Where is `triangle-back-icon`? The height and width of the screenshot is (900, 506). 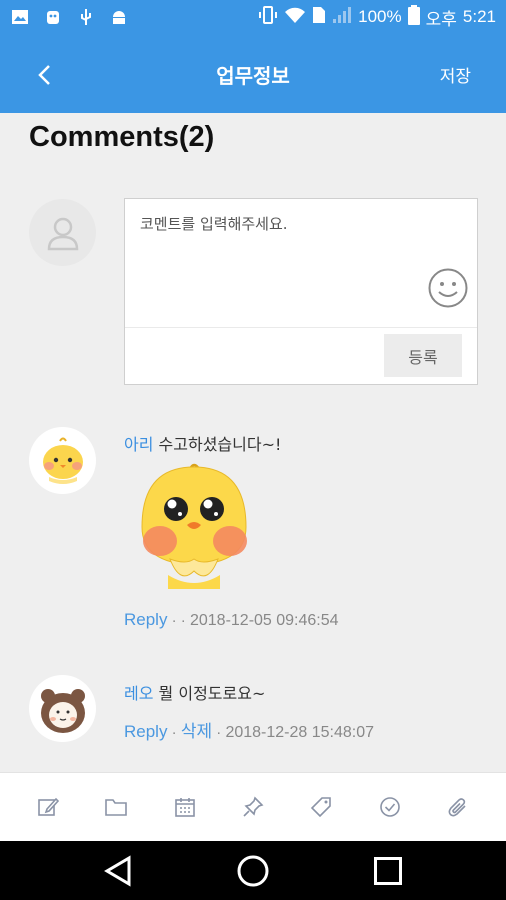
triangle-back-icon is located at coordinates (117, 870).